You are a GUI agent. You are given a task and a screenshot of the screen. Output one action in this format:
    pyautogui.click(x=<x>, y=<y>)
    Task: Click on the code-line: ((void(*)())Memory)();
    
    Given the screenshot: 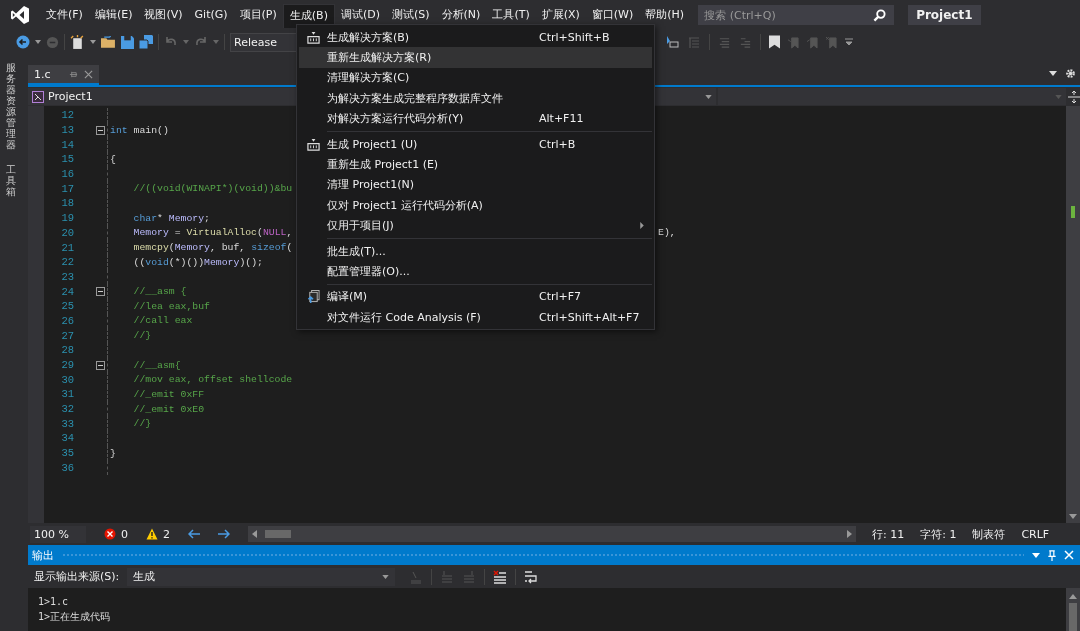 What is the action you would take?
    pyautogui.click(x=197, y=262)
    